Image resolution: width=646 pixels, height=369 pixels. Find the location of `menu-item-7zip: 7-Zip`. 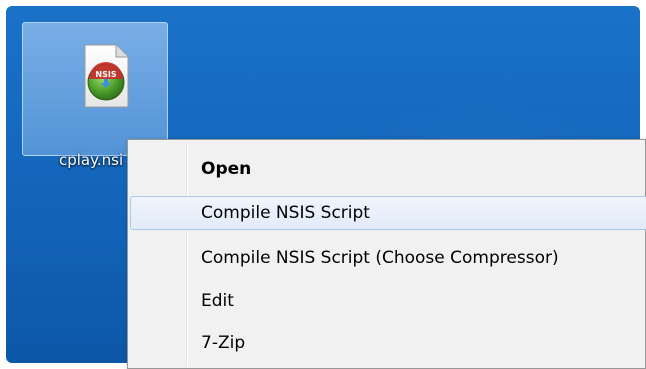

menu-item-7zip: 7-Zip is located at coordinates (388, 343).